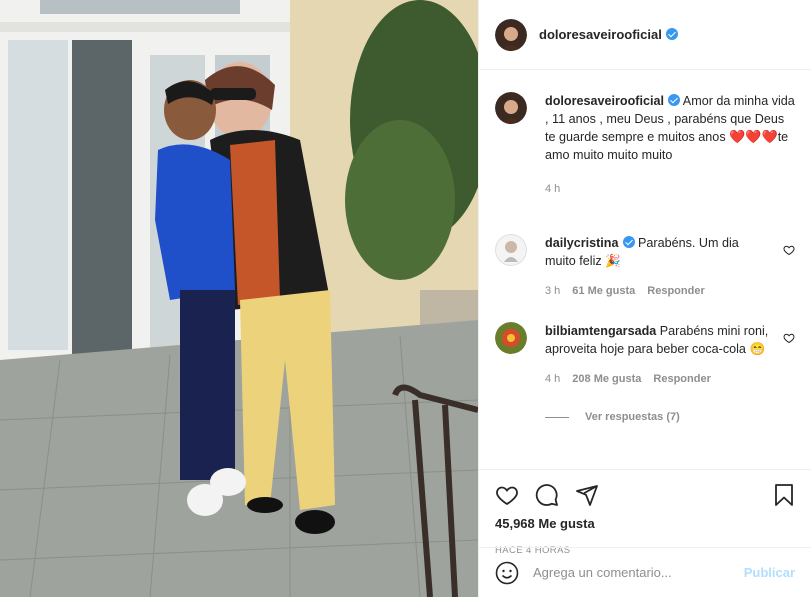 This screenshot has height=597, width=811. Describe the element at coordinates (604, 101) in the screenshot. I see `caption-username: doloresaveirooficial` at that location.